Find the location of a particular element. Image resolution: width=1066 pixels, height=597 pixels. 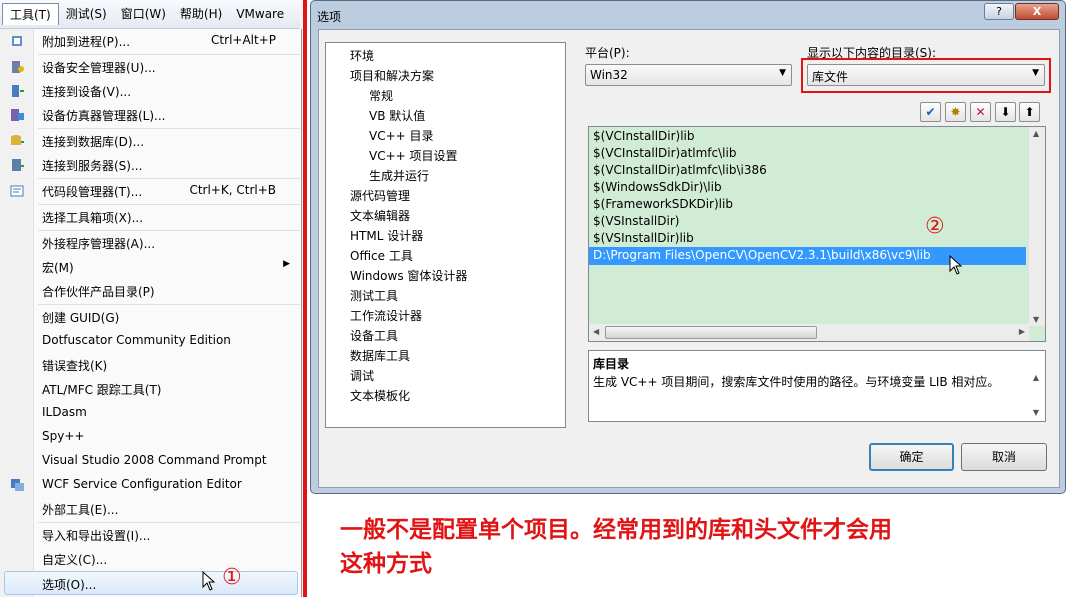

delete-line-button: ✕ is located at coordinates (980, 112).